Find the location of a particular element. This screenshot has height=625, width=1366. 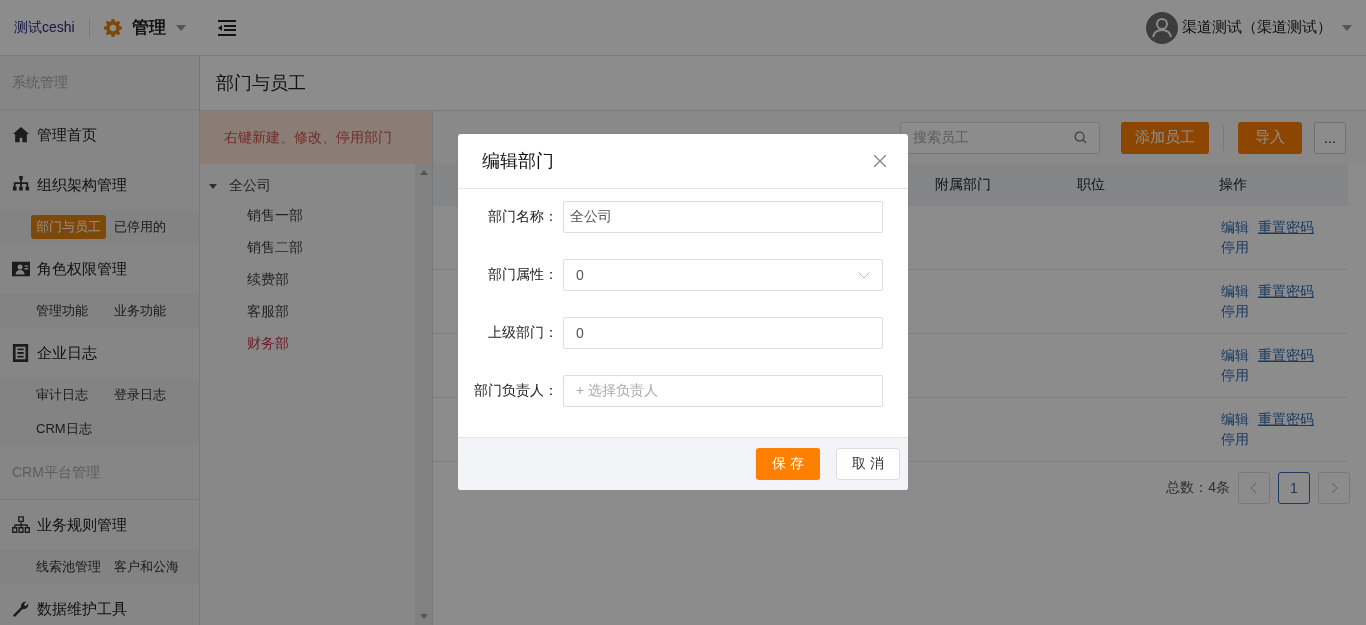

column-header: 操作 is located at coordinates (1233, 185).